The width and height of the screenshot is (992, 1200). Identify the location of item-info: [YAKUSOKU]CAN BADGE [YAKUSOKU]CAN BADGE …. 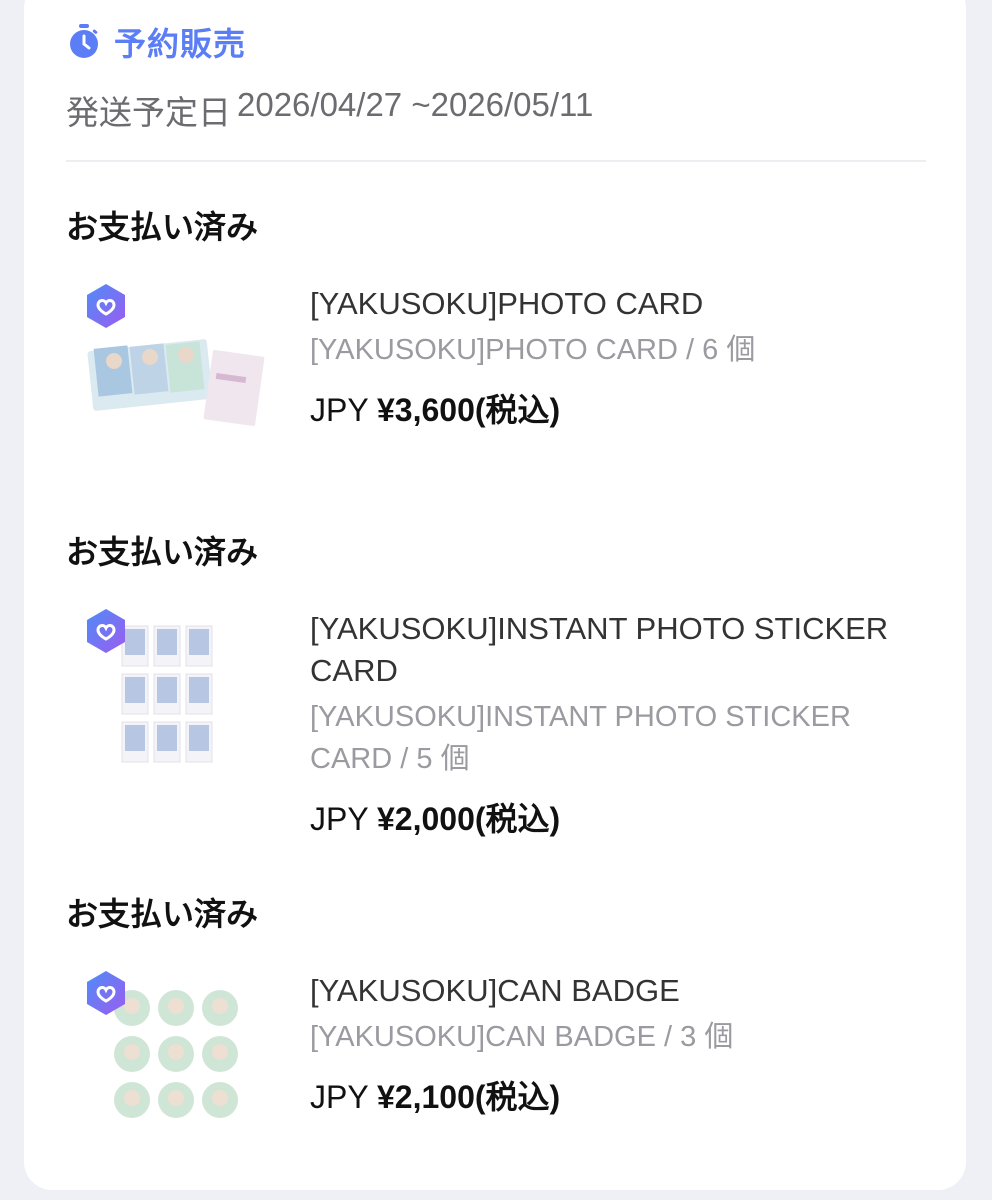
(618, 1050).